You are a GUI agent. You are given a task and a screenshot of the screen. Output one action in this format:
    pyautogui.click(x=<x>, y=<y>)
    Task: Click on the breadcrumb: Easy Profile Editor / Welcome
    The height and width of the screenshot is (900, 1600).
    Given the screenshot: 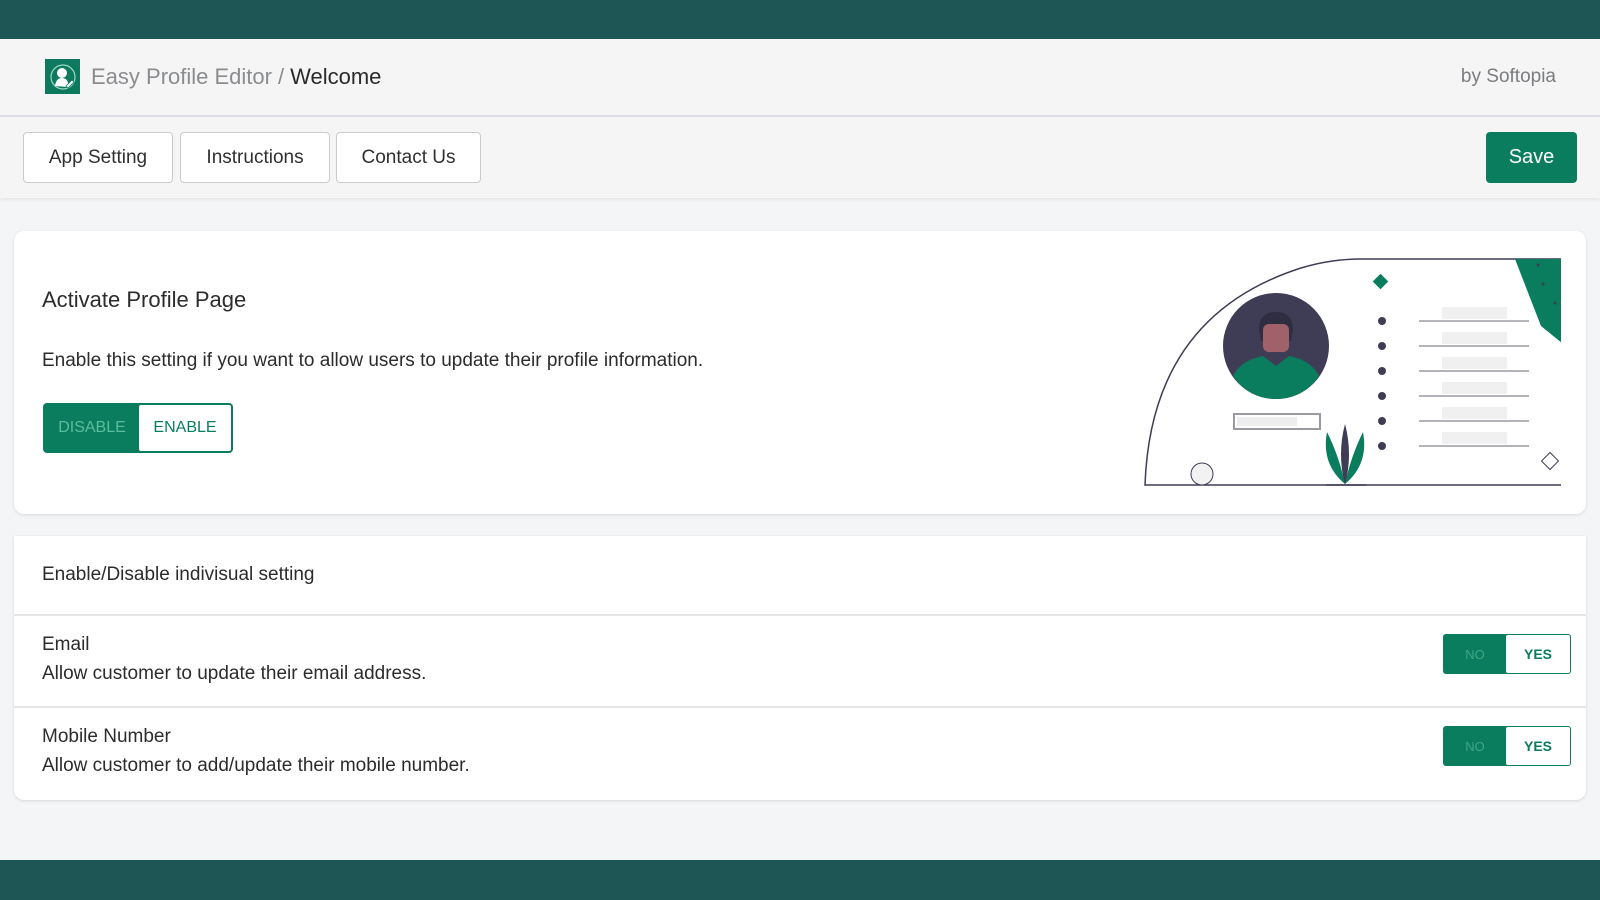 What is the action you would take?
    pyautogui.click(x=236, y=77)
    